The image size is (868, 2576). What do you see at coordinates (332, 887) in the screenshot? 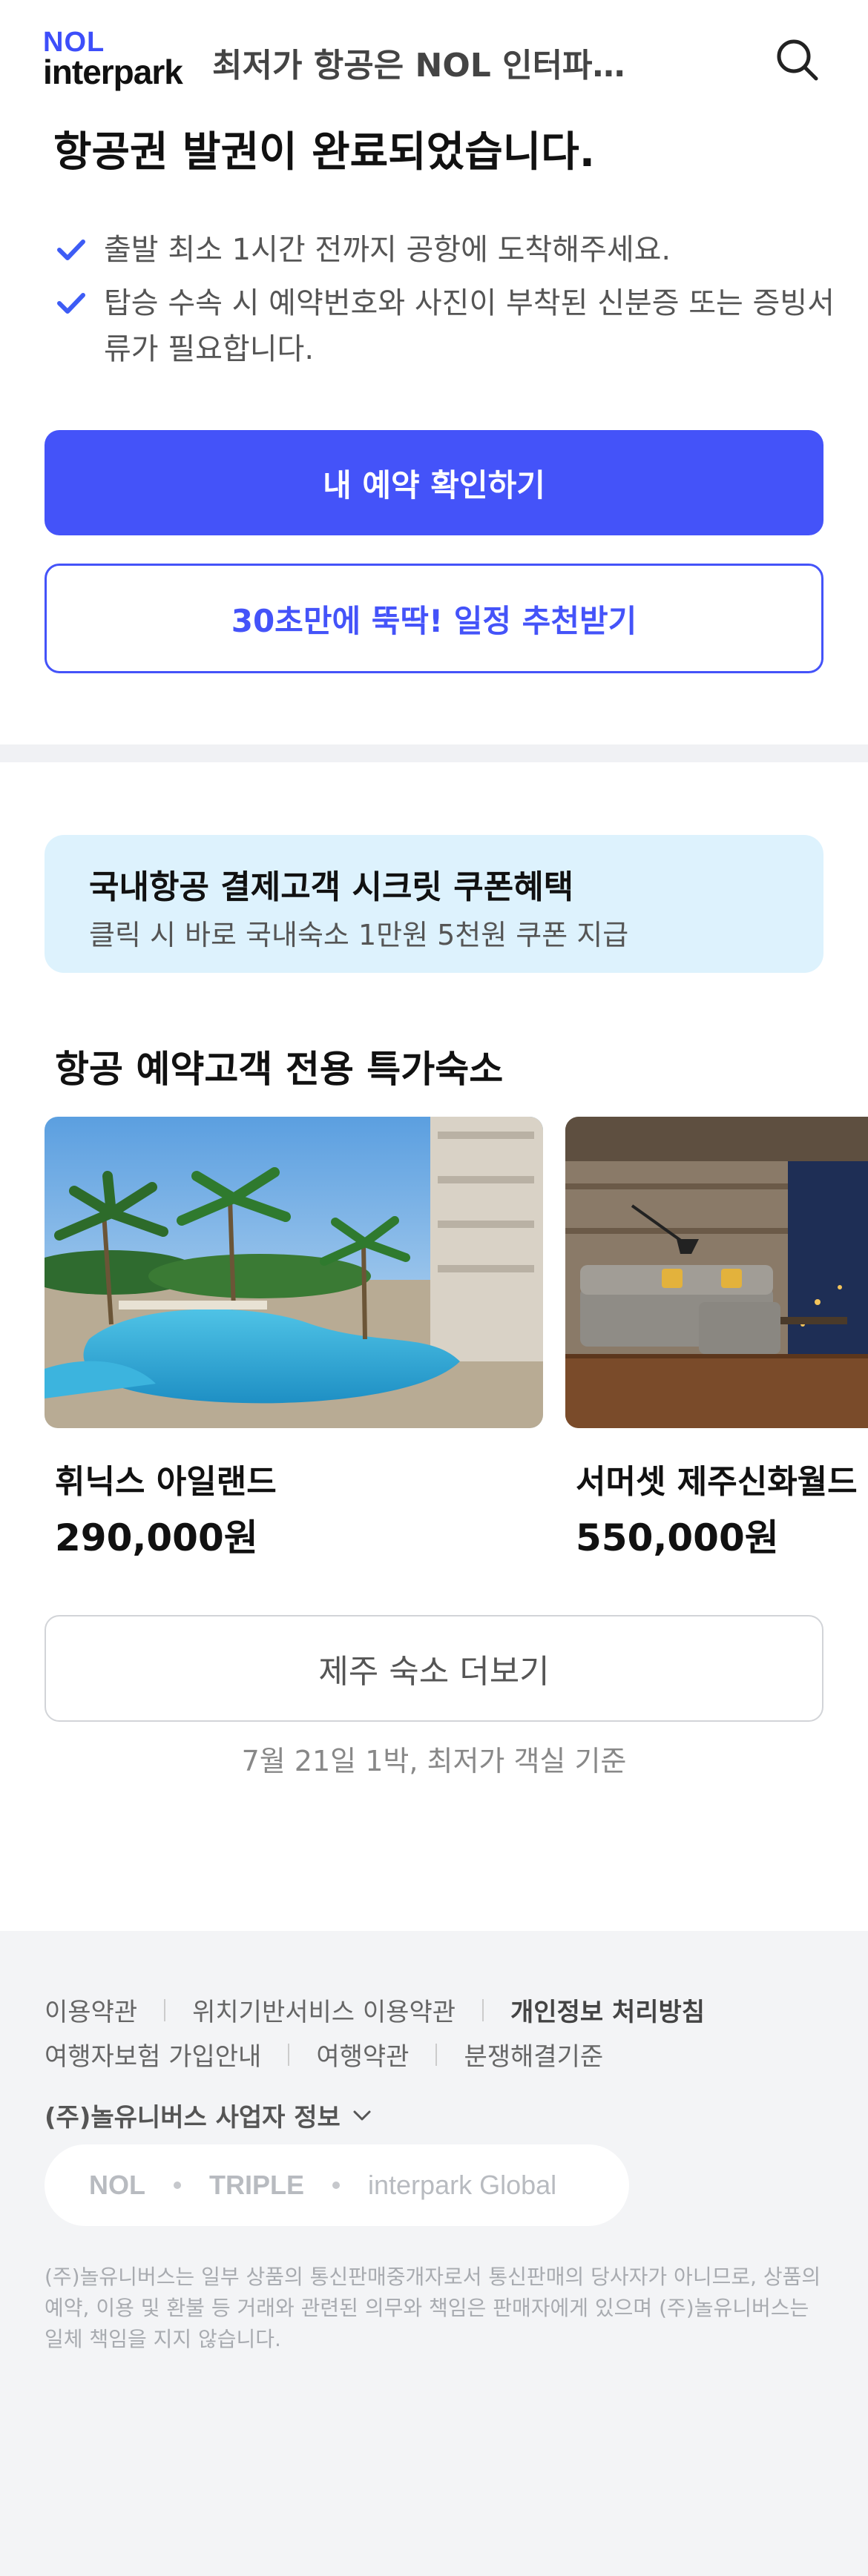
I see `coupon-title: 국내항공 결제고객 시크릿 쿠폰혜택` at bounding box center [332, 887].